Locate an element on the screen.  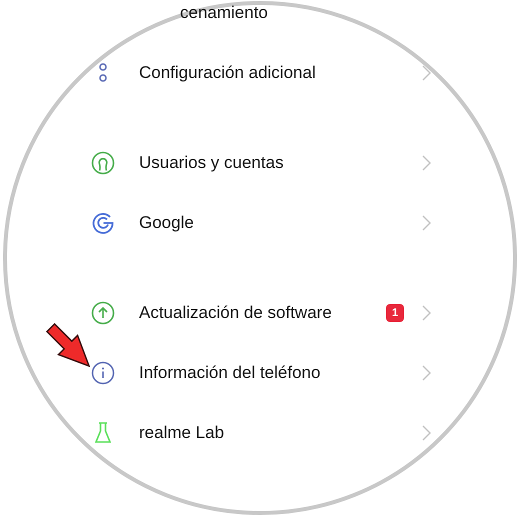
g-icon is located at coordinates (103, 223).